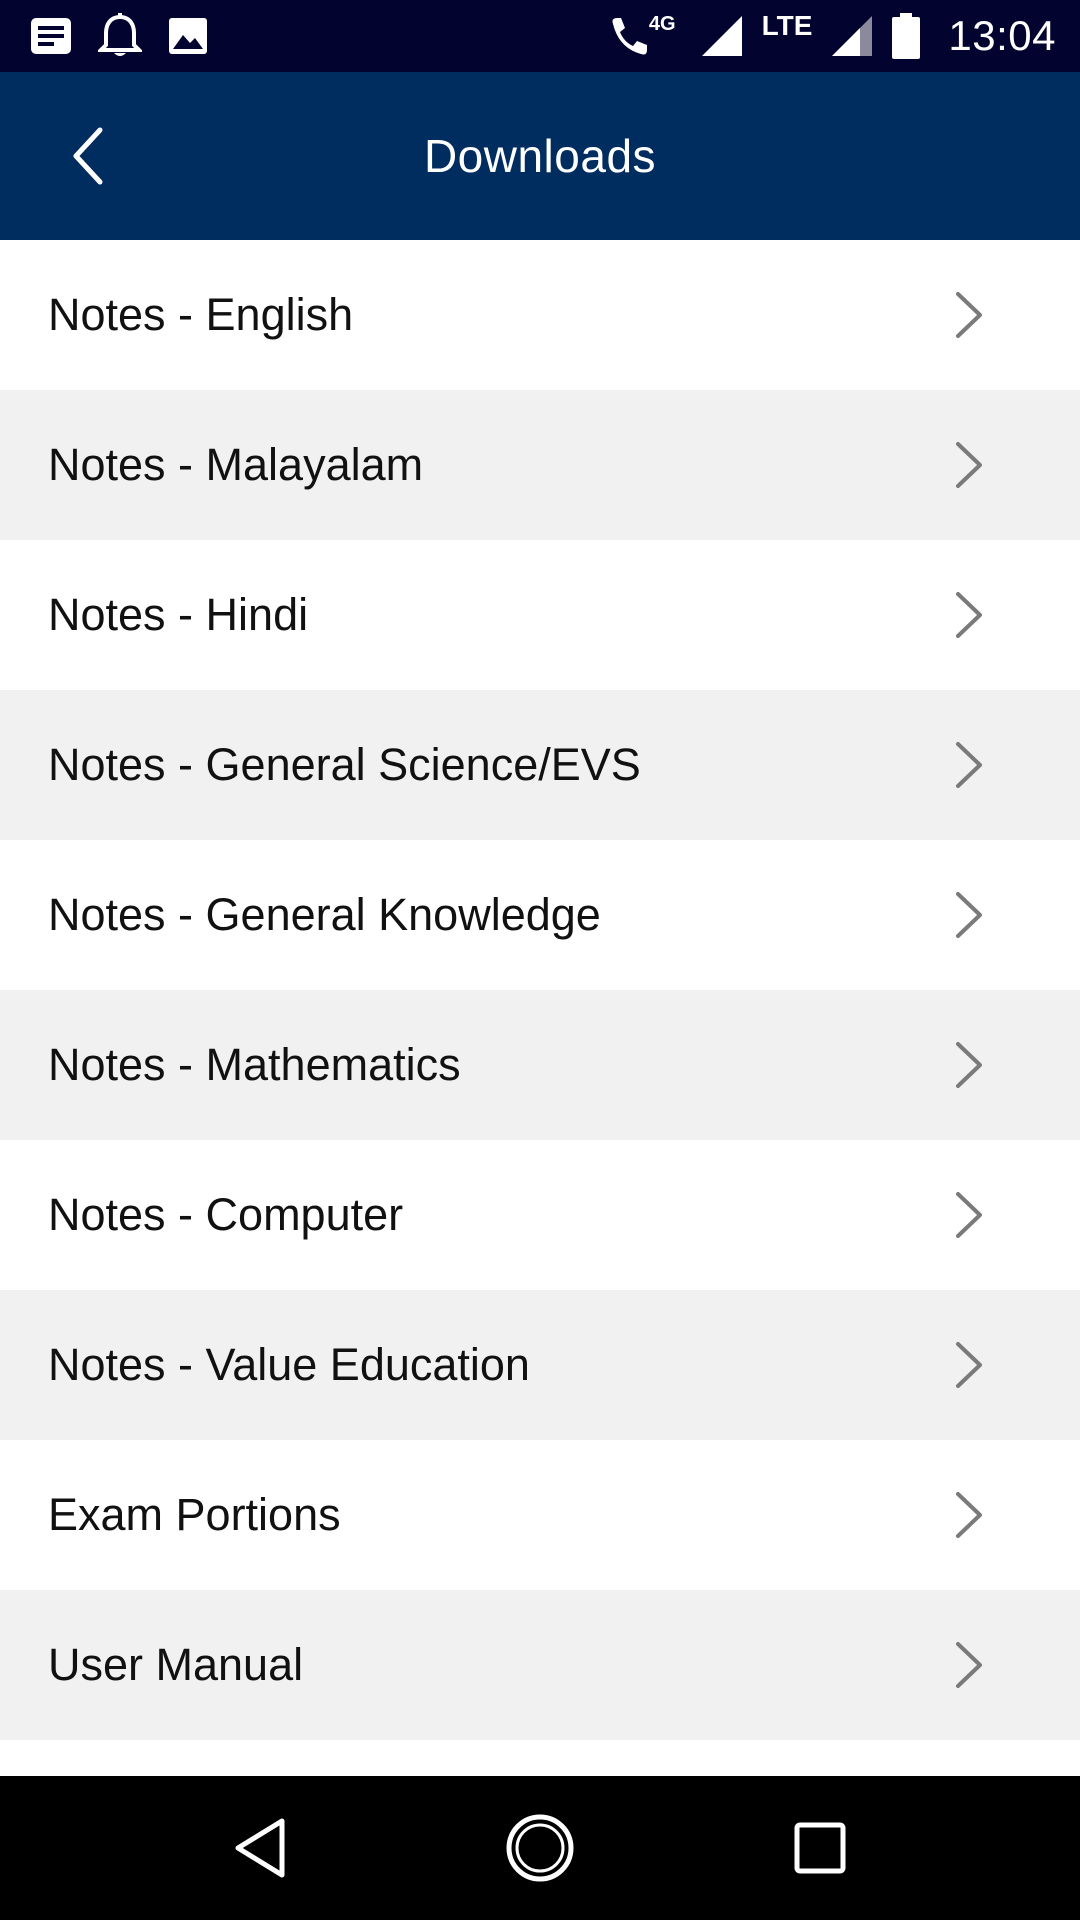 The height and width of the screenshot is (1920, 1080). What do you see at coordinates (906, 36) in the screenshot?
I see `battery-icon` at bounding box center [906, 36].